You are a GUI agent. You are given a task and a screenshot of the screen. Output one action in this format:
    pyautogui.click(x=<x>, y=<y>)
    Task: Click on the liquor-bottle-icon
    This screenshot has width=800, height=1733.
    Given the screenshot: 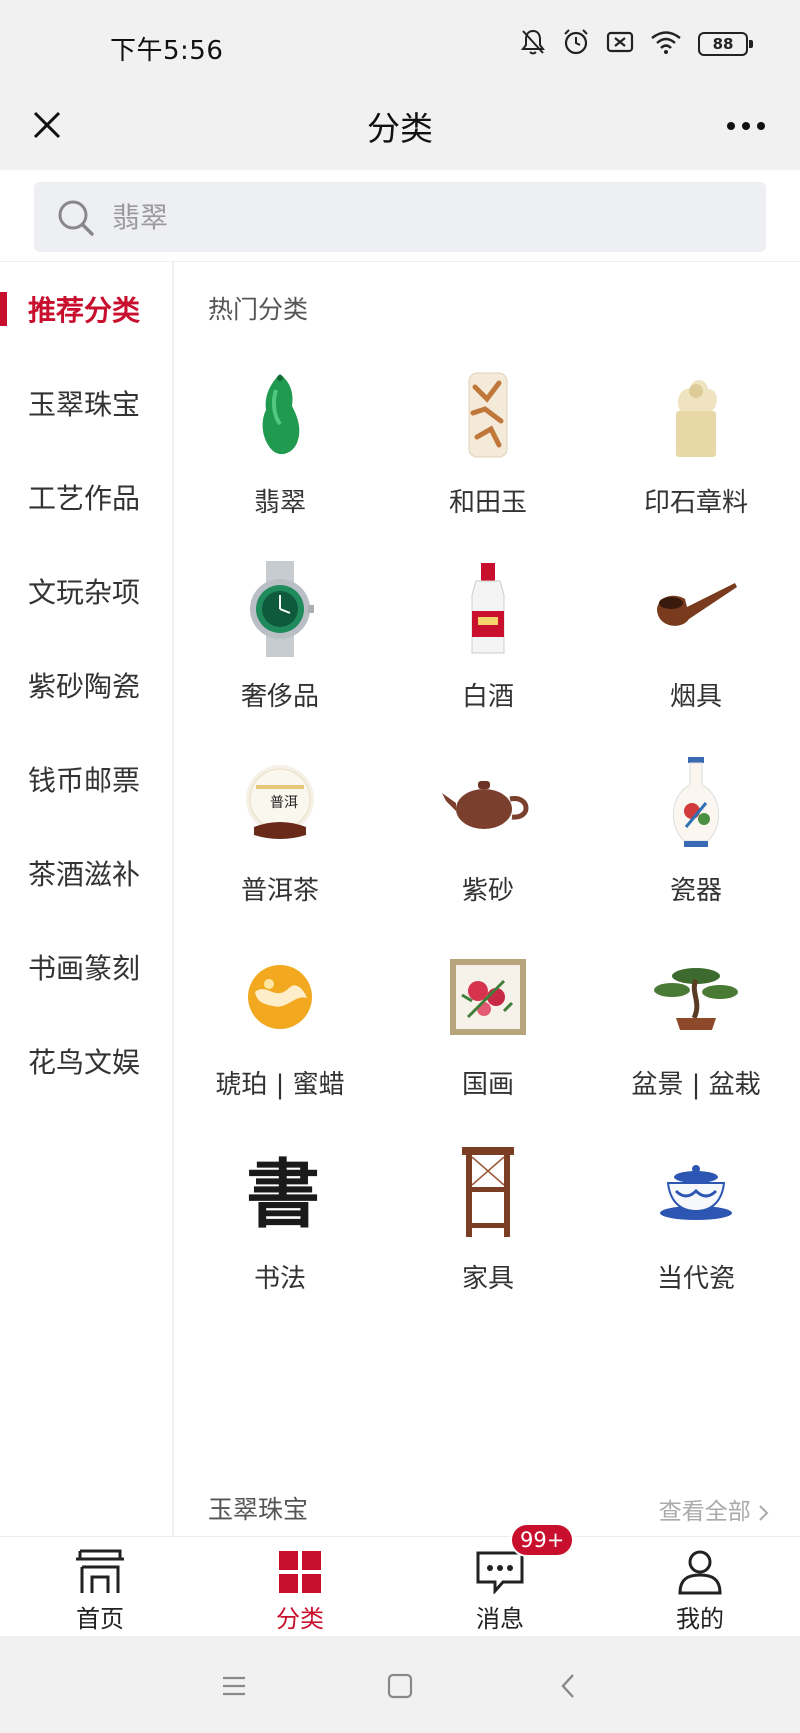 What is the action you would take?
    pyautogui.click(x=488, y=609)
    